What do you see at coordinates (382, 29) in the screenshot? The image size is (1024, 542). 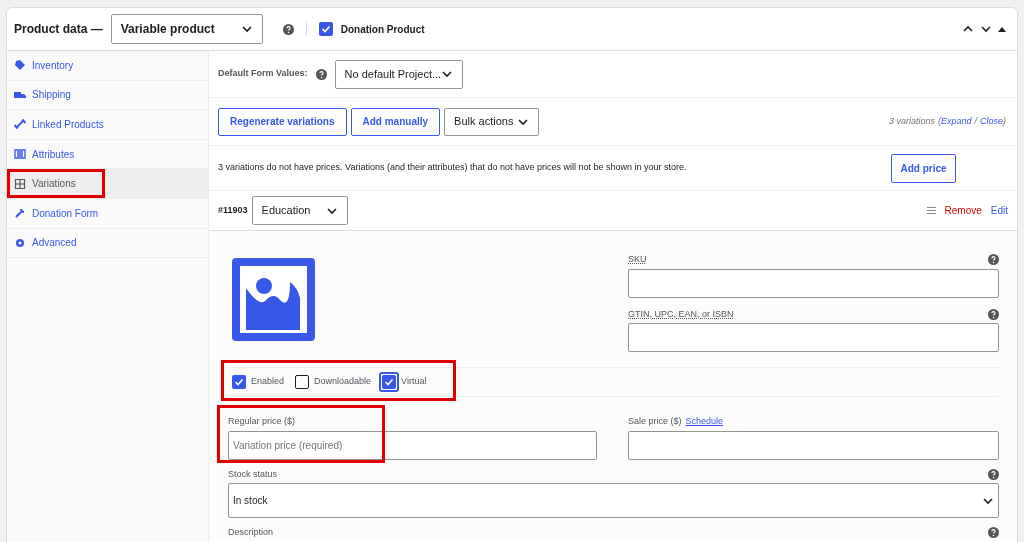 I see `checkbox-label: Donation Product` at bounding box center [382, 29].